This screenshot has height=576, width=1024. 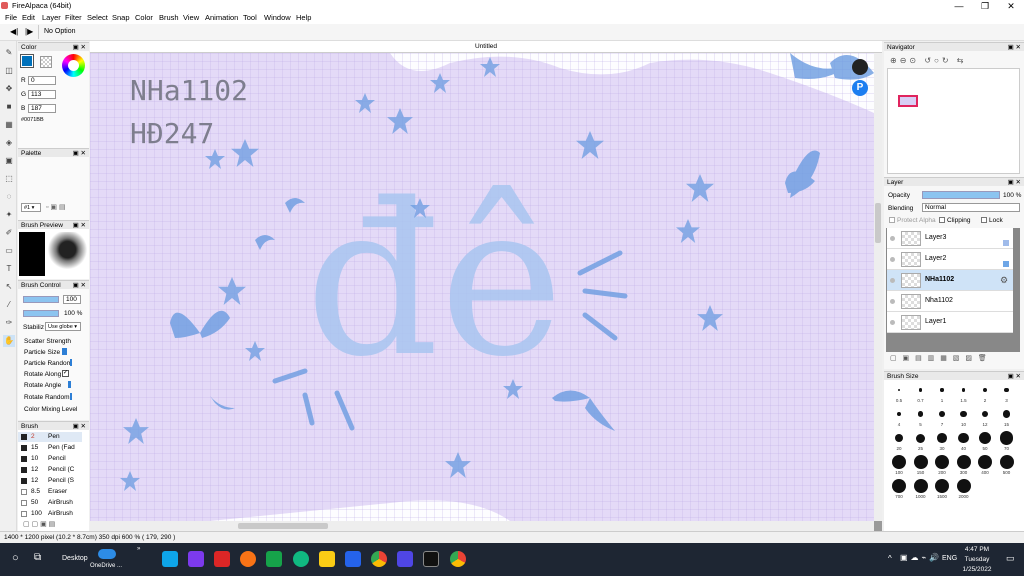 What do you see at coordinates (9, 197) in the screenshot?
I see `lasso-icon: ◌` at bounding box center [9, 197].